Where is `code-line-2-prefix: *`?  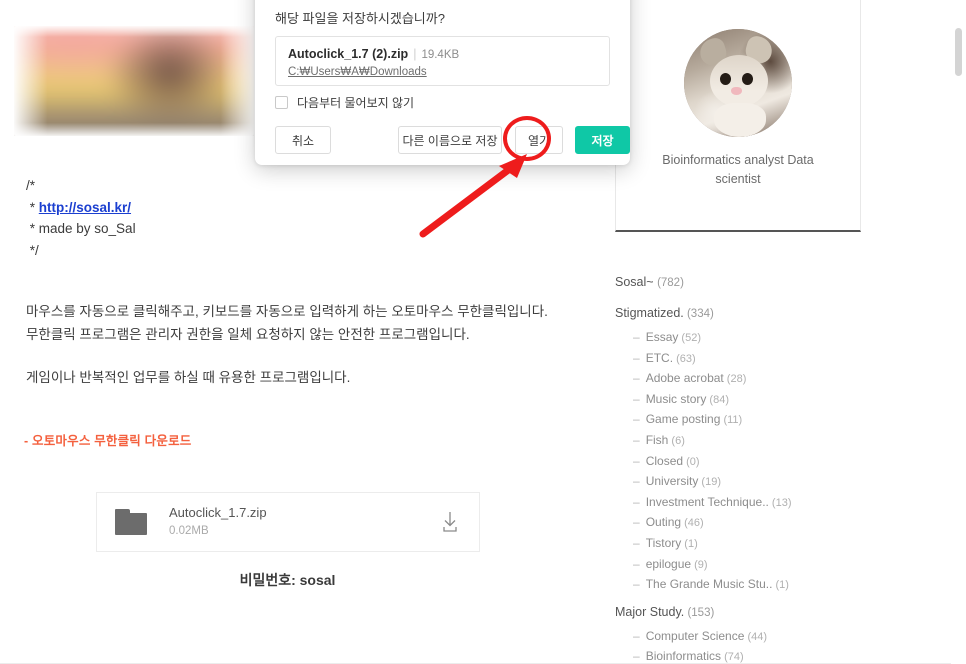
code-line-2-prefix: * is located at coordinates (32, 207).